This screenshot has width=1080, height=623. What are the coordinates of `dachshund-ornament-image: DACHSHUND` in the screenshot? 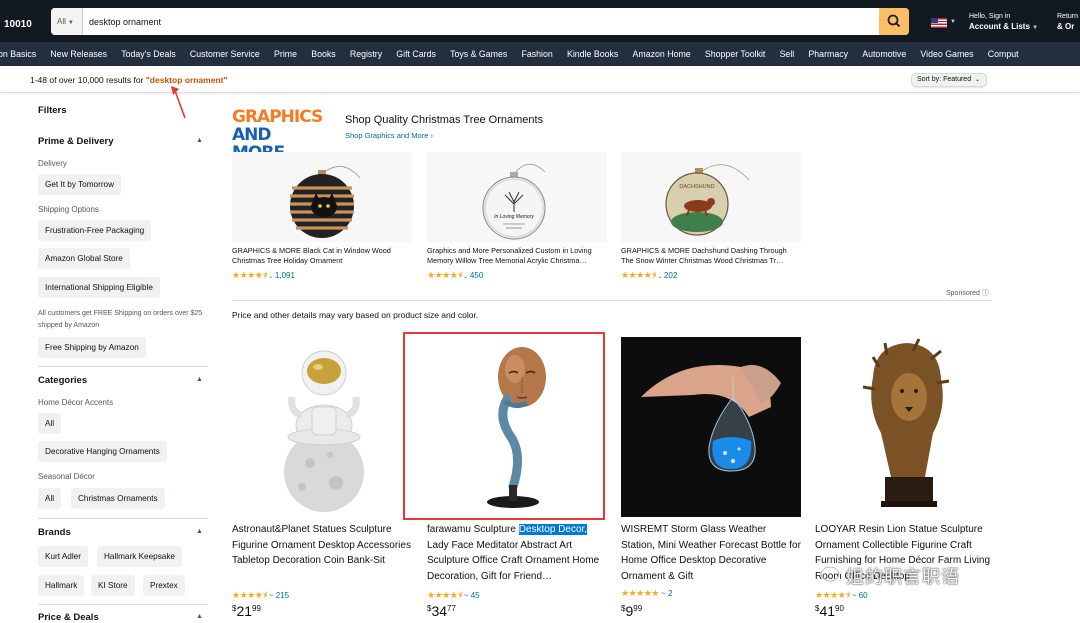 It's located at (707, 200).